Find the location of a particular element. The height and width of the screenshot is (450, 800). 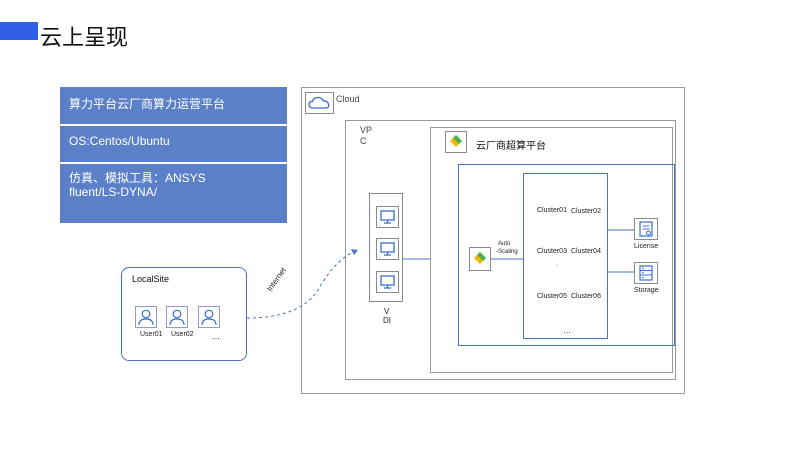

internet-connection-line is located at coordinates (302, 284).